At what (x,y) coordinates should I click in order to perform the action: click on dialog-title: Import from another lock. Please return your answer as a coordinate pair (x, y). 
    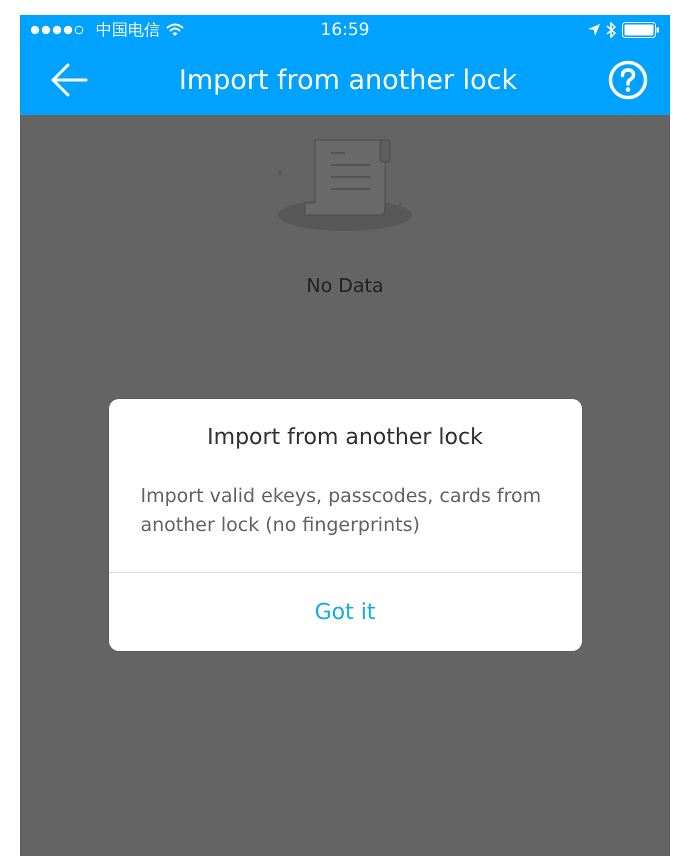
    Looking at the image, I should click on (345, 437).